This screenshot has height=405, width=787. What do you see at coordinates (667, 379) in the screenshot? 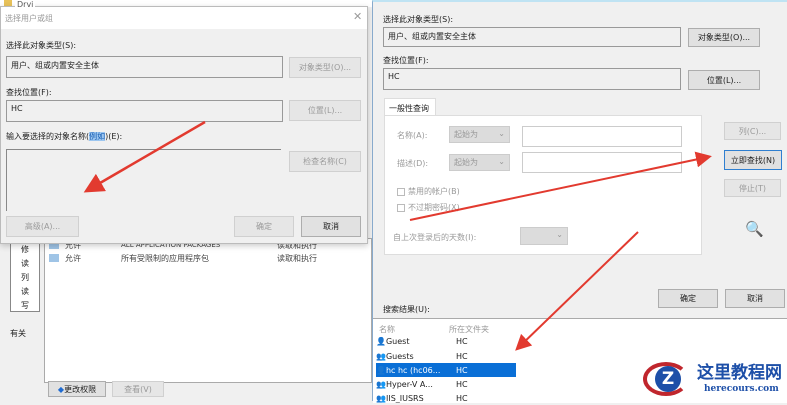
I see `watermark-logo: Z` at bounding box center [667, 379].